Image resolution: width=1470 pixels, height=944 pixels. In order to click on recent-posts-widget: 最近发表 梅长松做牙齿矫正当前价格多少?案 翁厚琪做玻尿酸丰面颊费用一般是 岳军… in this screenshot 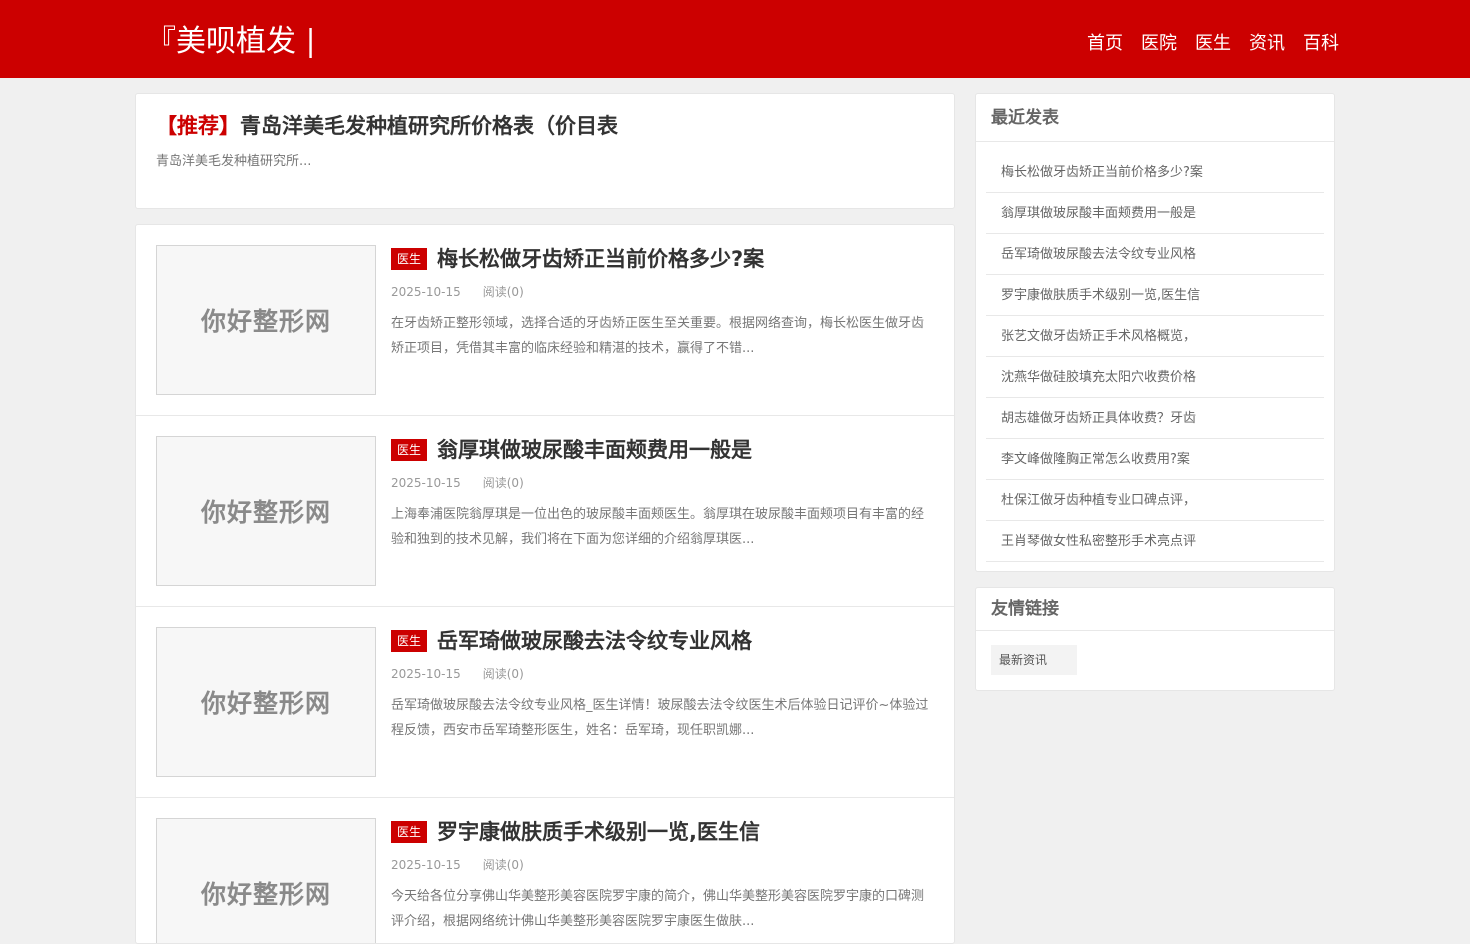, I will do `click(1155, 332)`.